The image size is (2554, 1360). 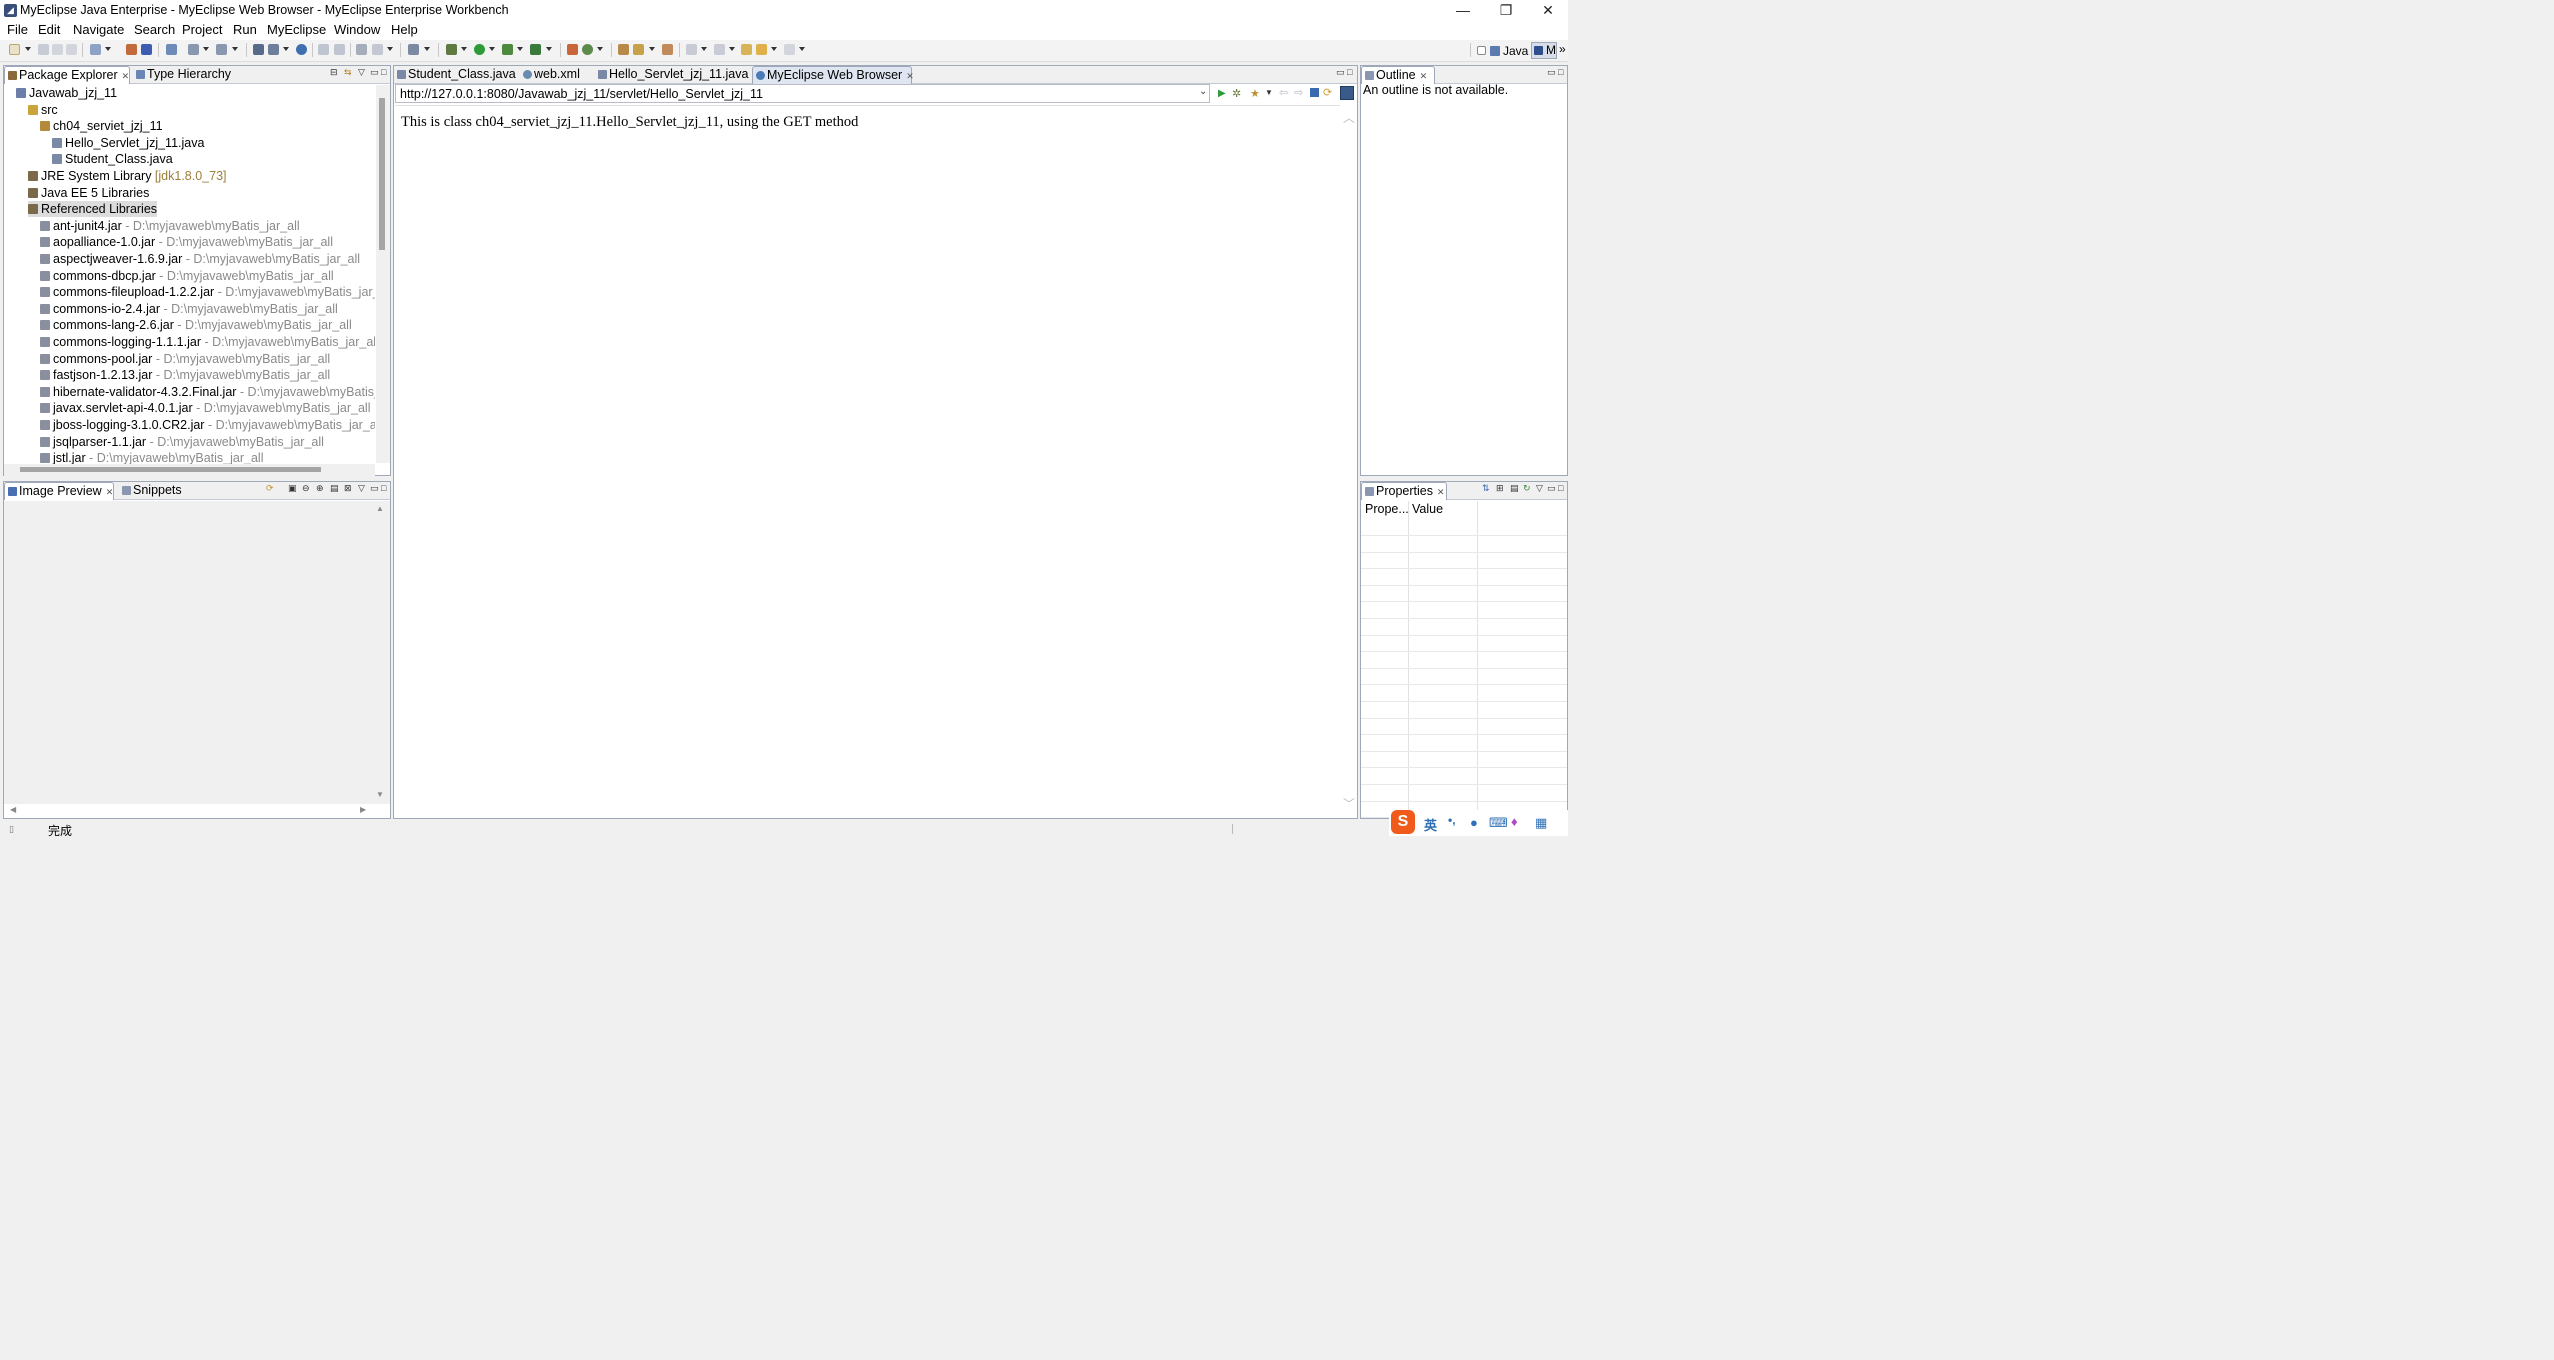 What do you see at coordinates (245, 29) in the screenshot?
I see `menu-run: Run` at bounding box center [245, 29].